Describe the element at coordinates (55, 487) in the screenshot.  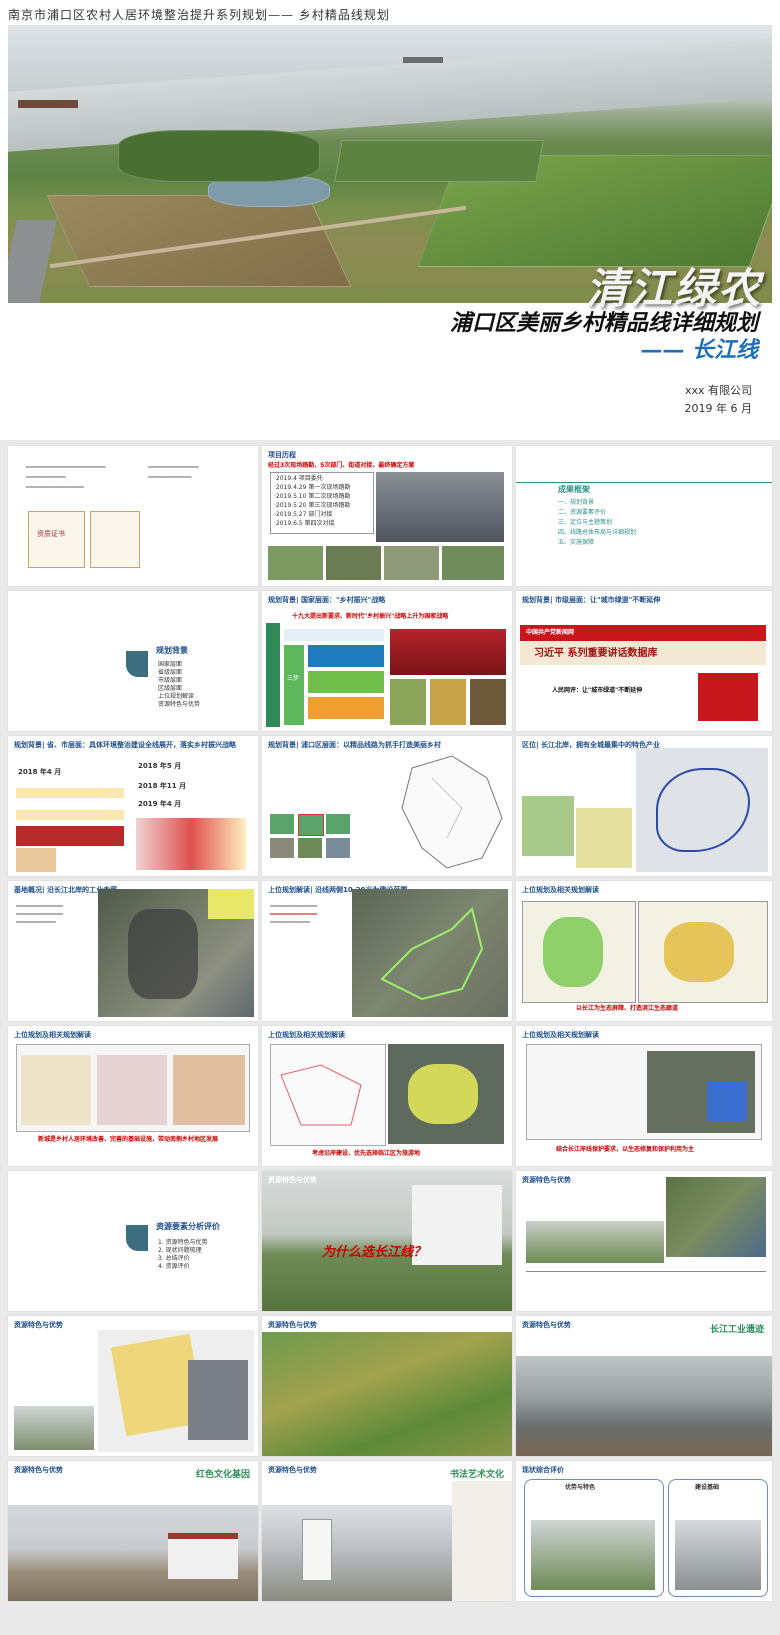
I see `info-line: ━━━━━━━━━━━━━━━━` at that location.